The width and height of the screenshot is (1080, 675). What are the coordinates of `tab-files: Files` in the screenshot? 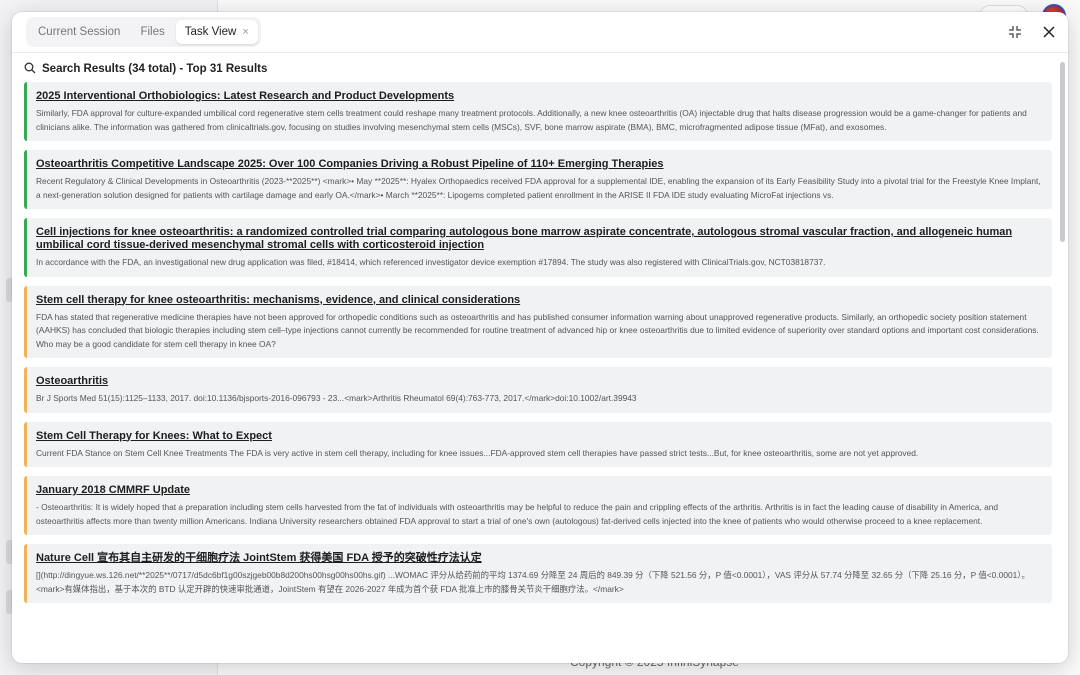 It's located at (152, 32).